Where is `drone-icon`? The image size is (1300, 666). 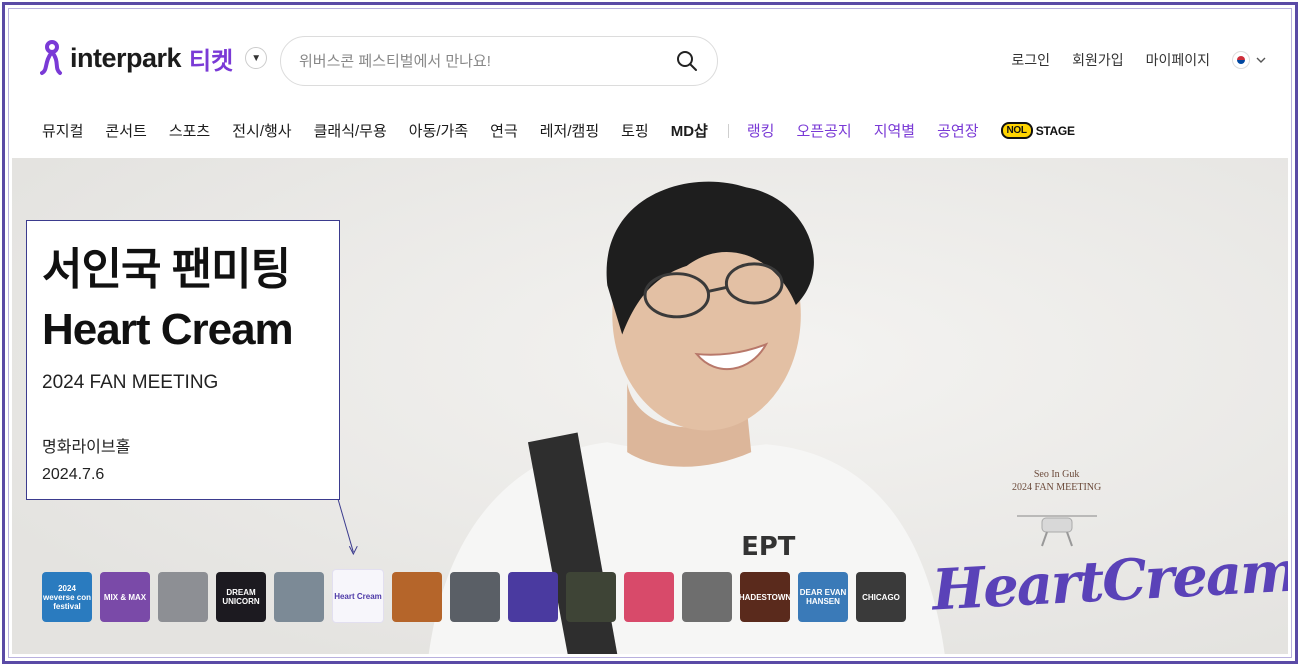 drone-icon is located at coordinates (1057, 531).